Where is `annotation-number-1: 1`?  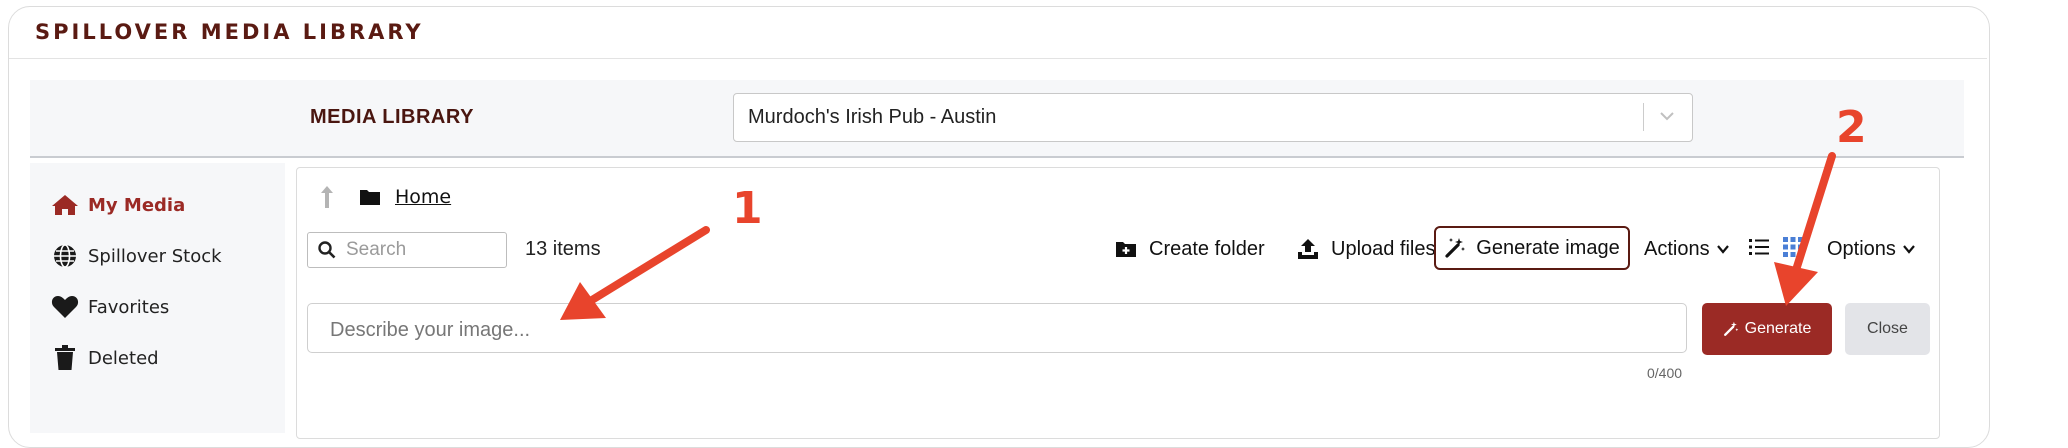 annotation-number-1: 1 is located at coordinates (747, 208).